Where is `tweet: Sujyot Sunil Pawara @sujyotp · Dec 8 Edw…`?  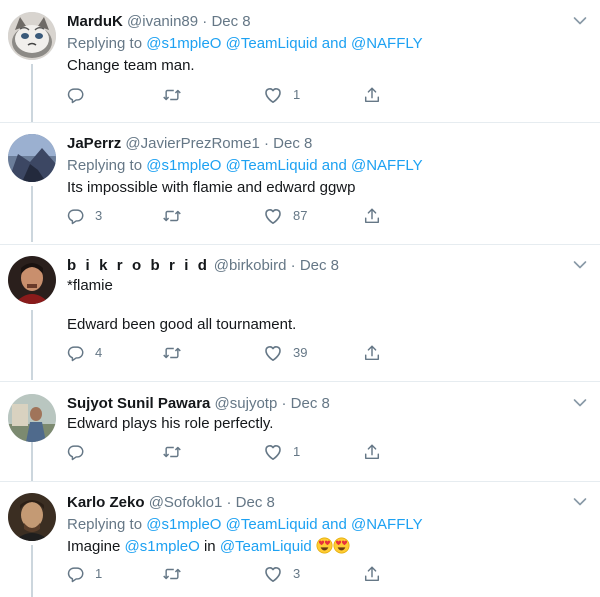 tweet: Sujyot Sunil Pawara @sujyotp · Dec 8 Edw… is located at coordinates (300, 434).